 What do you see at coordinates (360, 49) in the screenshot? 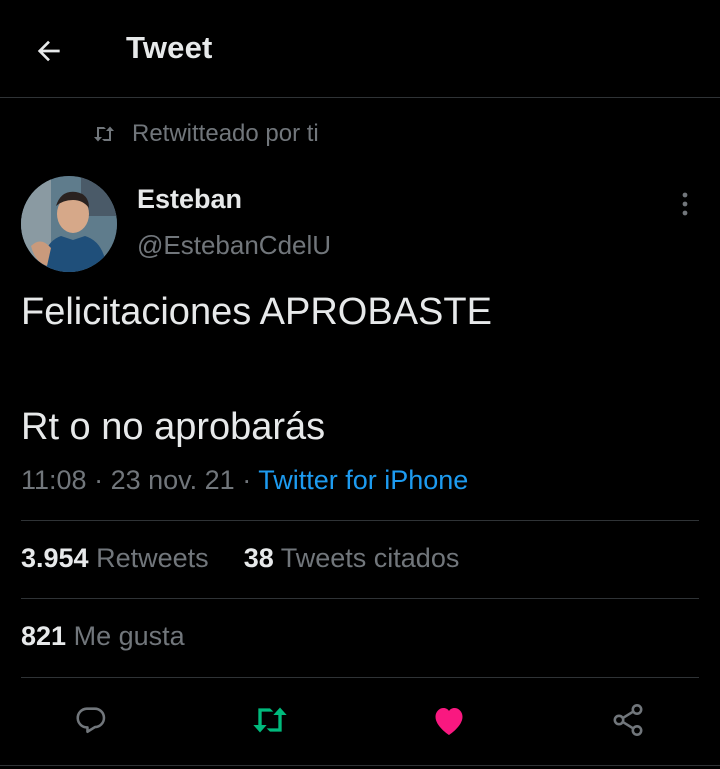
I see `top-bar: Tweet` at bounding box center [360, 49].